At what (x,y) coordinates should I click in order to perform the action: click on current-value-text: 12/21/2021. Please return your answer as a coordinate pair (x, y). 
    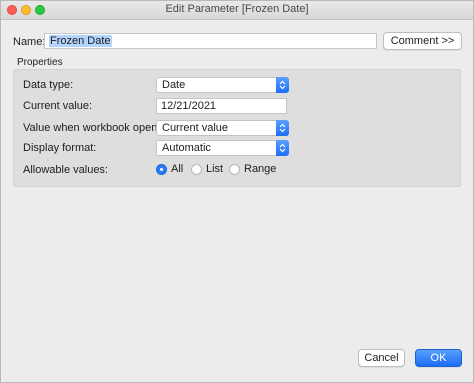
    Looking at the image, I should click on (189, 106).